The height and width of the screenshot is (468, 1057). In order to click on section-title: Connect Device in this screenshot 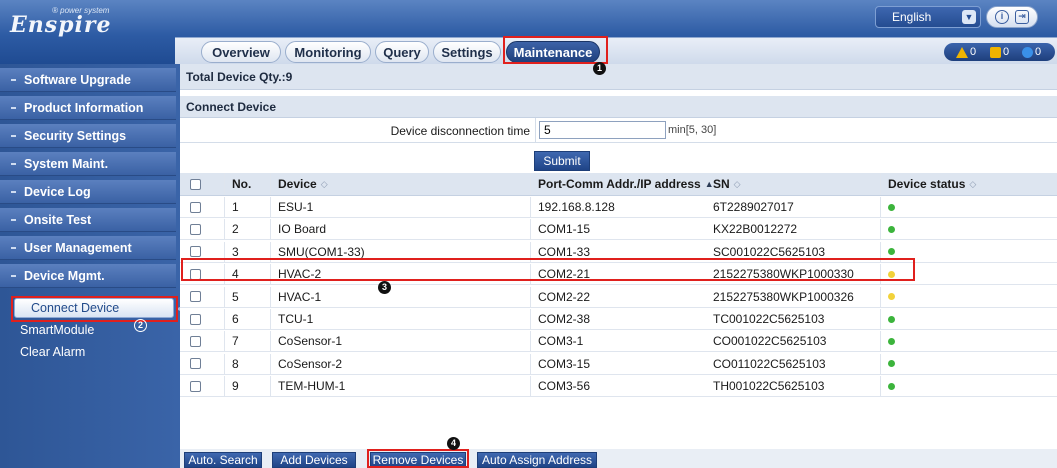, I will do `click(618, 107)`.